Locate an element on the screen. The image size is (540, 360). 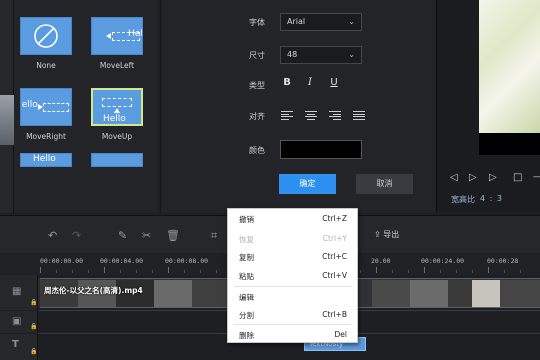
align-label: 对齐 is located at coordinates (257, 116).